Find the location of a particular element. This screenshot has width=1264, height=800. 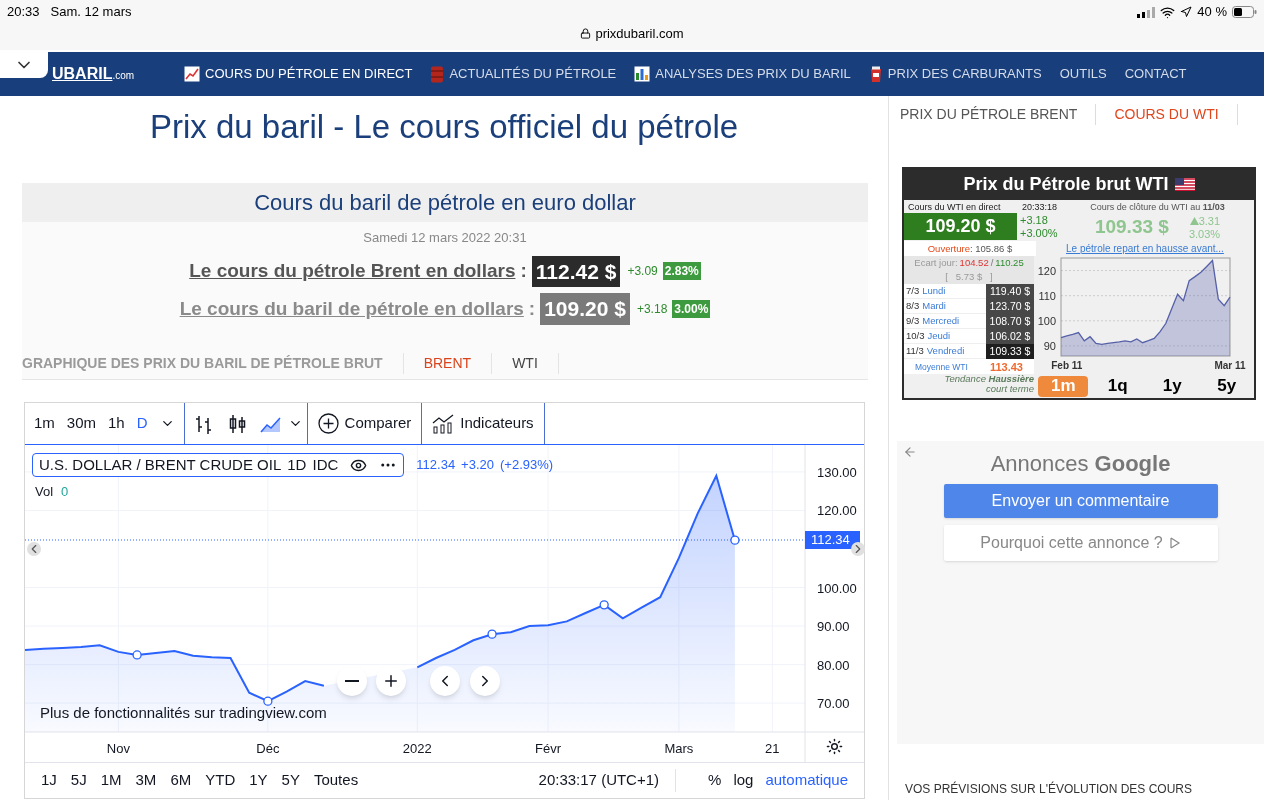

volume-value: 0 is located at coordinates (65, 492).